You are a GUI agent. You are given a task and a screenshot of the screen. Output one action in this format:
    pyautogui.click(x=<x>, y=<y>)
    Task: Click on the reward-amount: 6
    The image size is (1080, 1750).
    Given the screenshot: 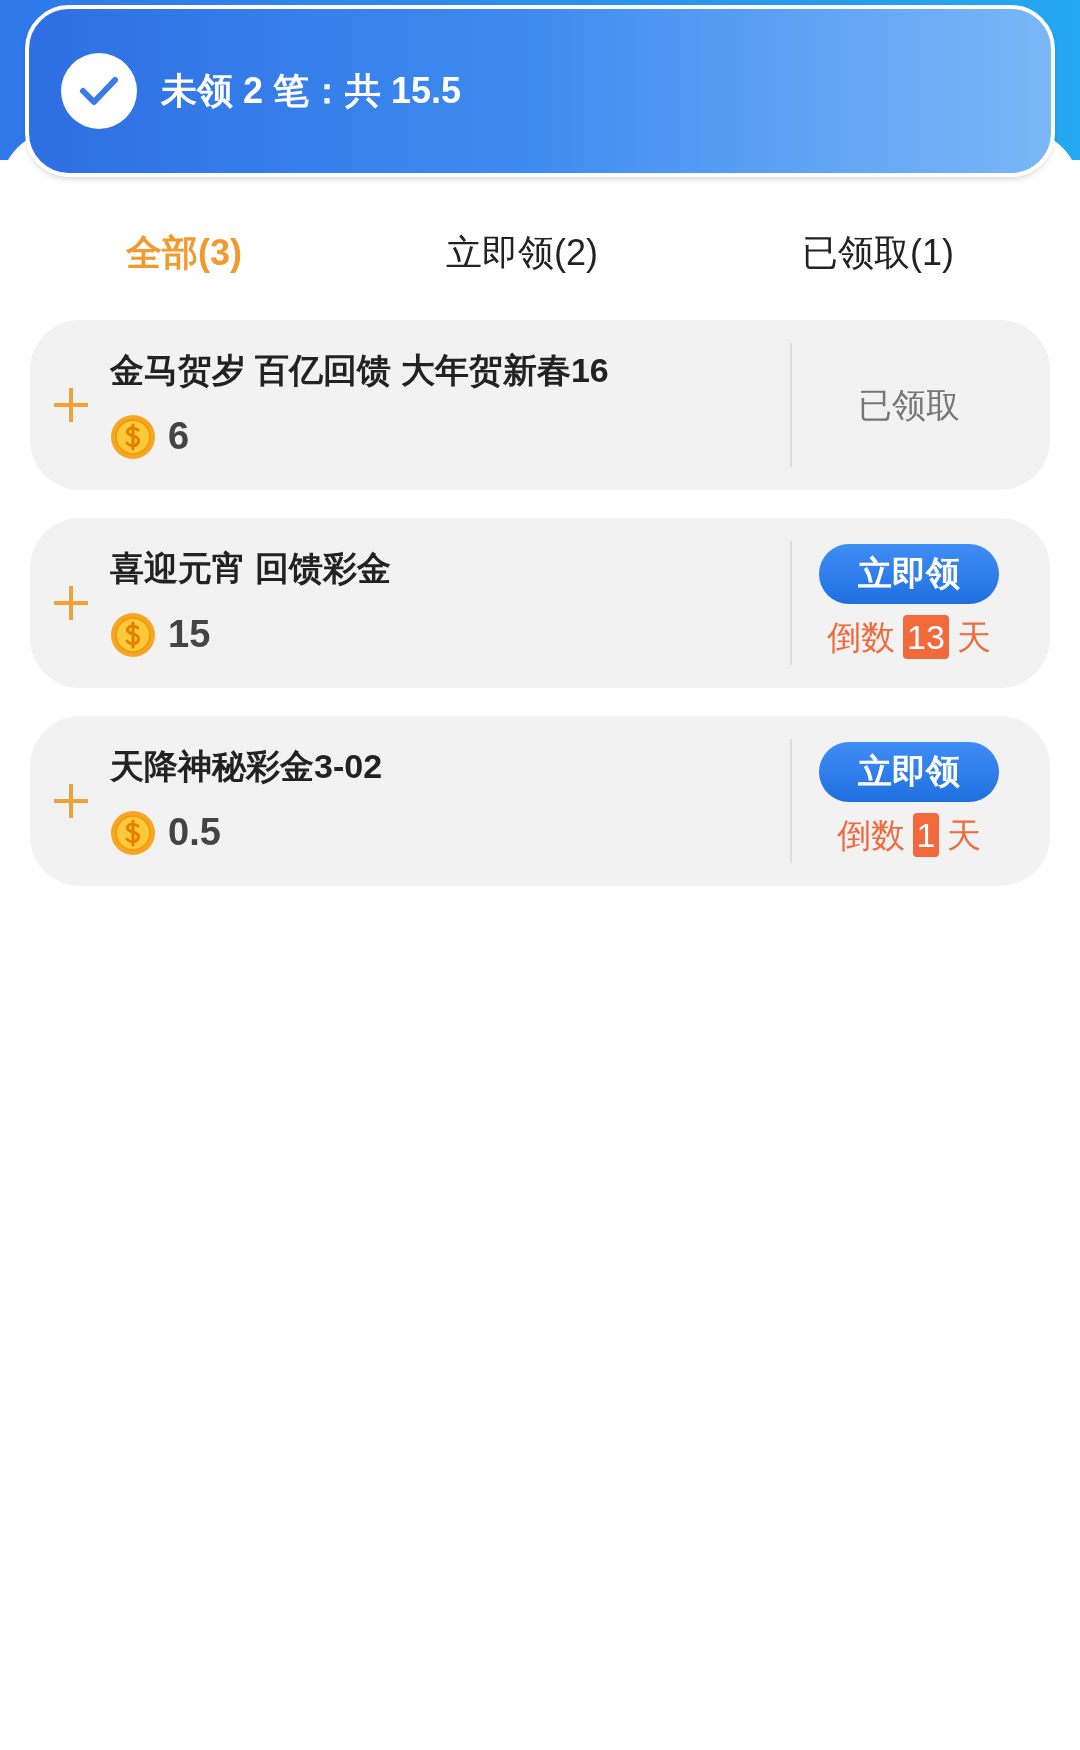 What is the action you would take?
    pyautogui.click(x=179, y=436)
    